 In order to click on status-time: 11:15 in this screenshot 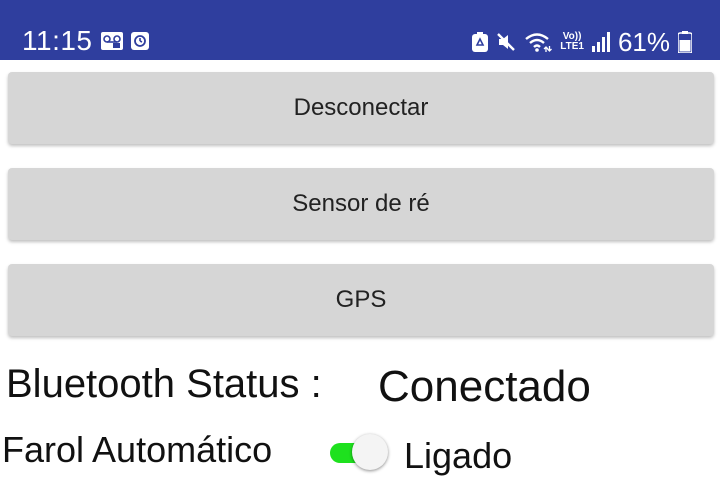, I will do `click(57, 40)`.